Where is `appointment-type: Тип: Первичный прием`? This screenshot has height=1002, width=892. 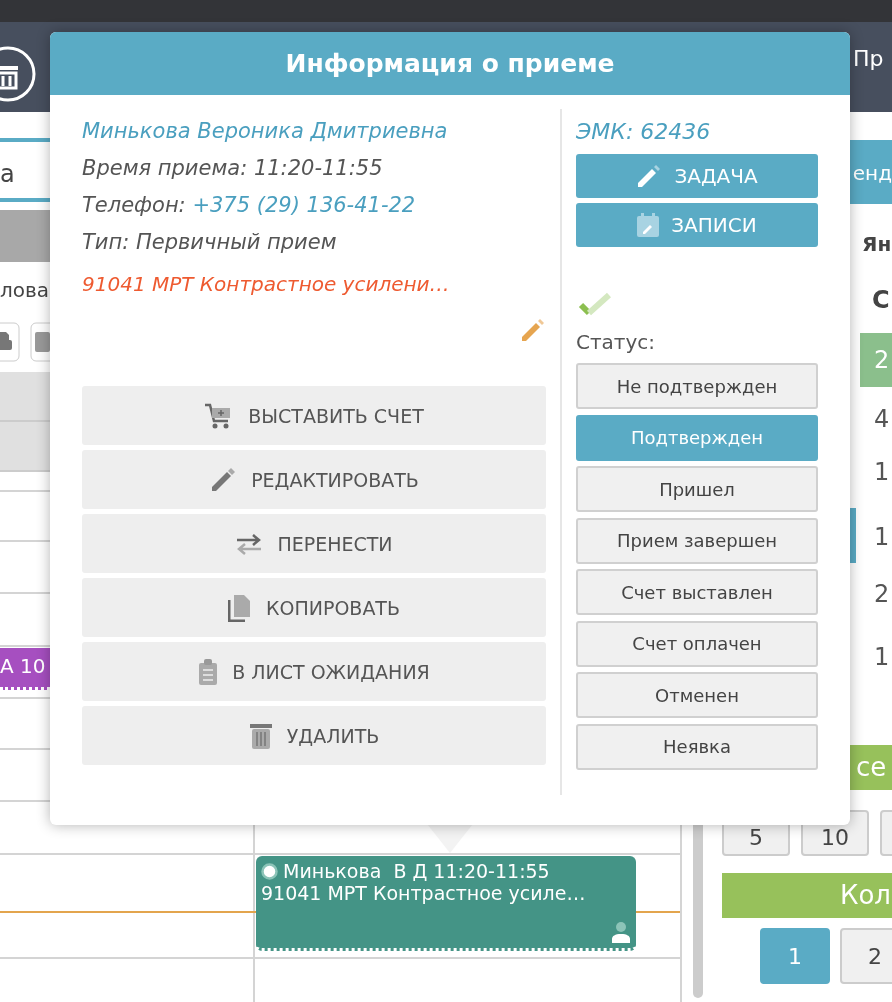
appointment-type: Тип: Первичный прием is located at coordinates (210, 242).